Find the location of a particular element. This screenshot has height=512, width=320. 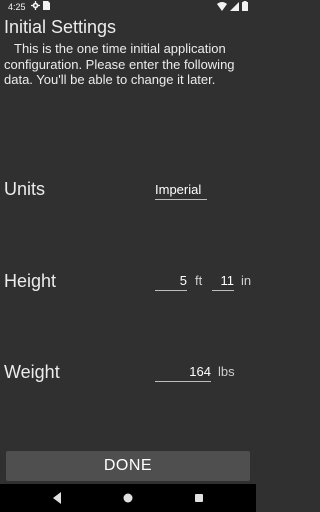

height-feet-input: 5 is located at coordinates (171, 282).